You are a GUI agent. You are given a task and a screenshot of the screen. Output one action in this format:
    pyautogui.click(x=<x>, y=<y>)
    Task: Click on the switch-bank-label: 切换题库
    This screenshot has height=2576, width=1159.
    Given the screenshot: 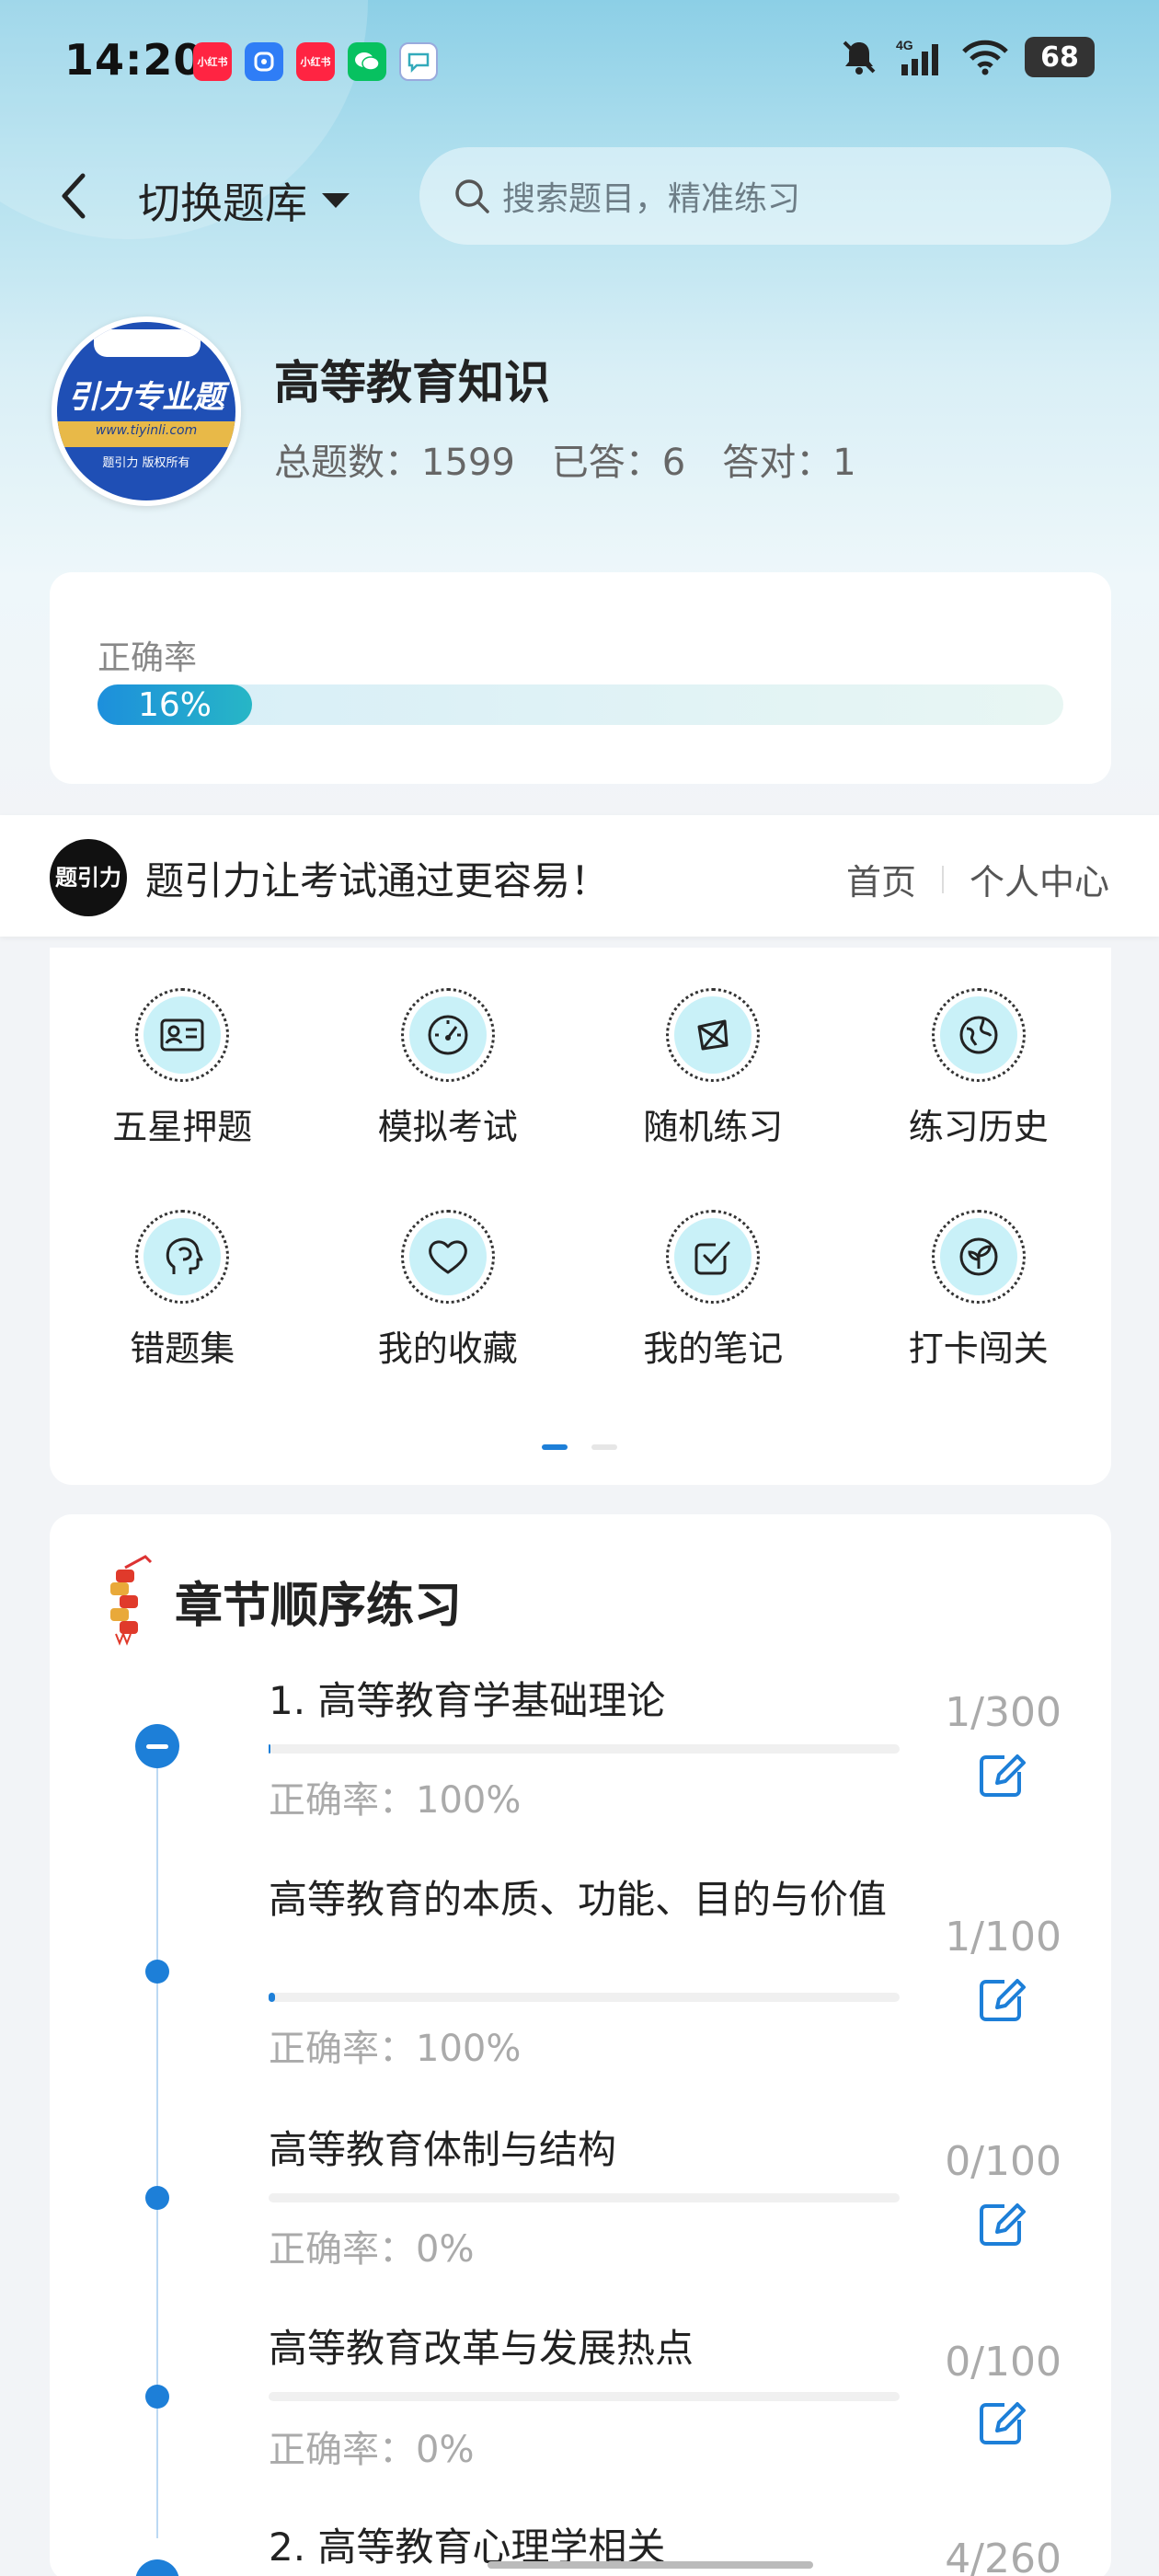 What is the action you would take?
    pyautogui.click(x=222, y=203)
    